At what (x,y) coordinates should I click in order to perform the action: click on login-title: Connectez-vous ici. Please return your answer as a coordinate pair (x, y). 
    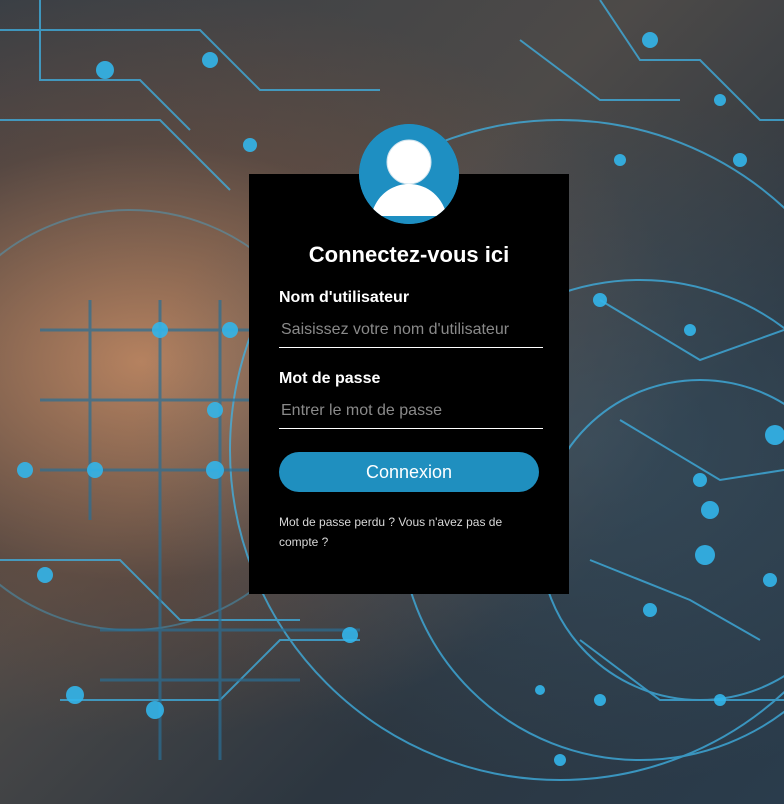
    Looking at the image, I should click on (409, 254).